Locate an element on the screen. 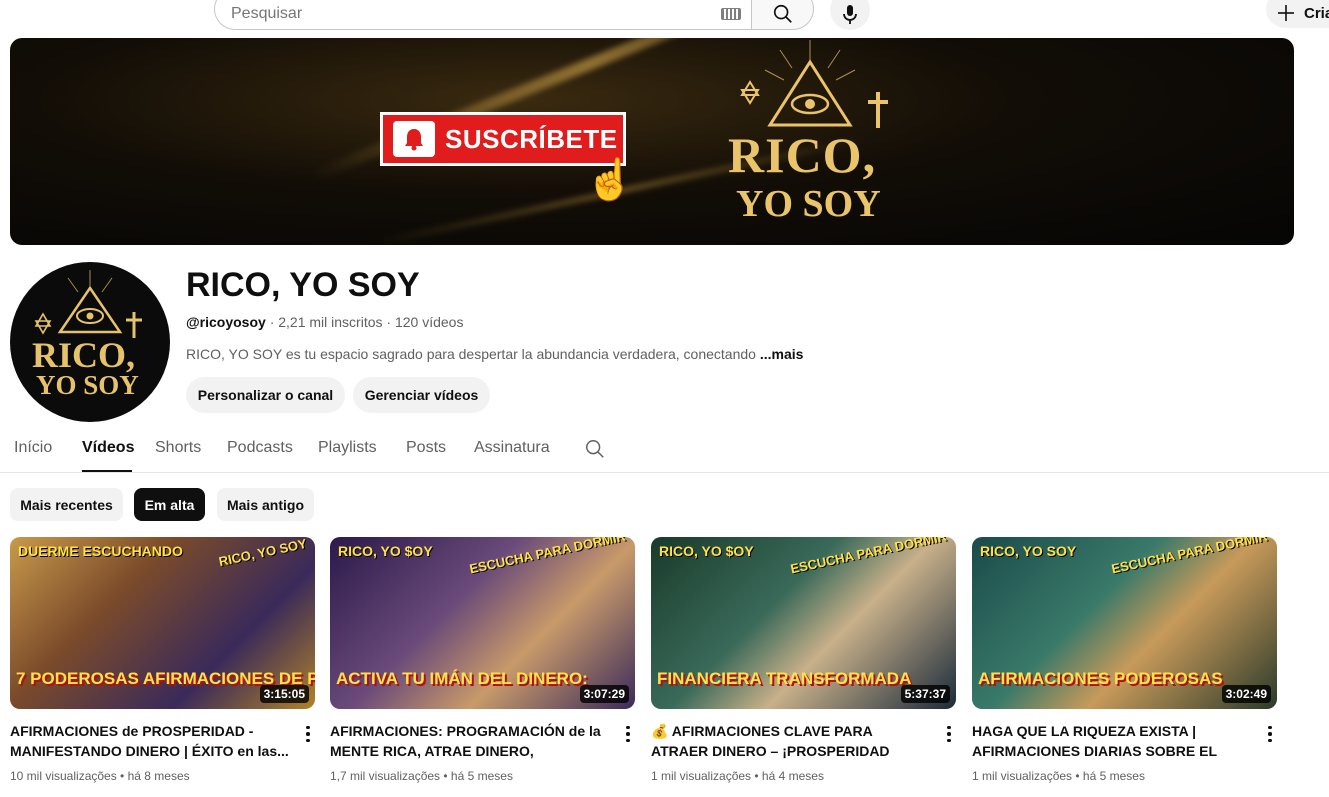 The image size is (1329, 797). keyboard-icon is located at coordinates (731, 14).